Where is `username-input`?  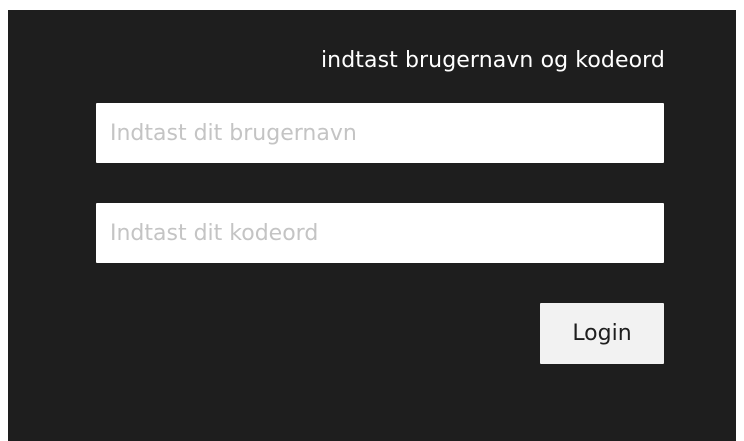
username-input is located at coordinates (380, 133).